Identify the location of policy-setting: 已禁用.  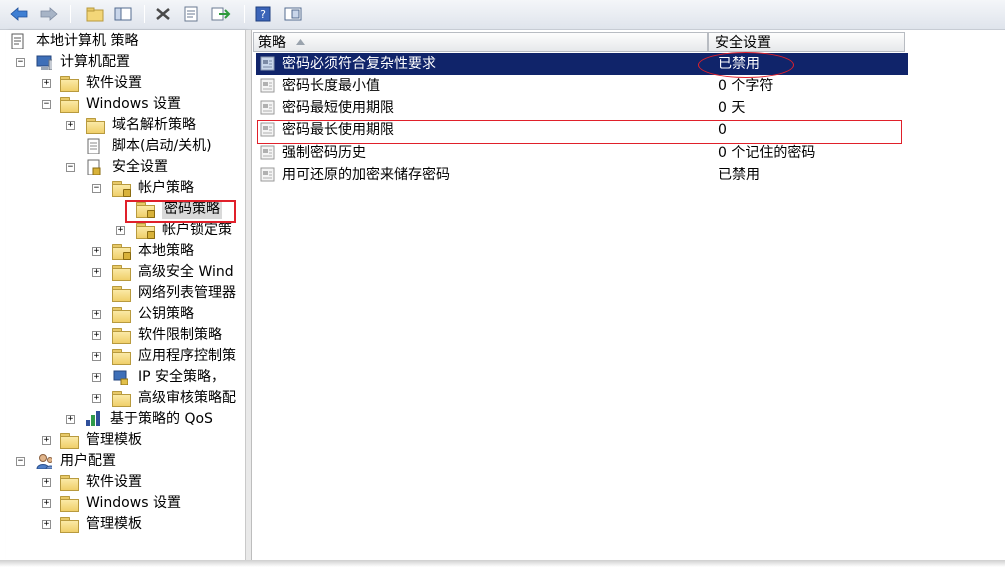
(739, 175).